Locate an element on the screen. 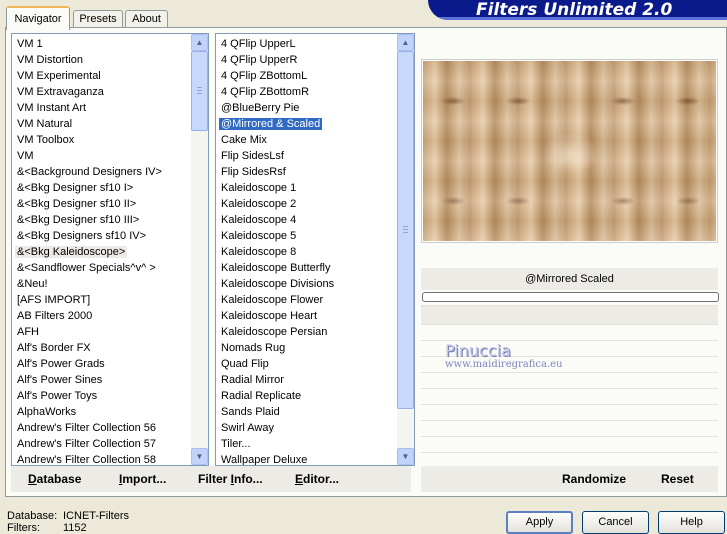 Image resolution: width=727 pixels, height=534 pixels. filter-item-label: 4 QFlip UpperR is located at coordinates (259, 60).